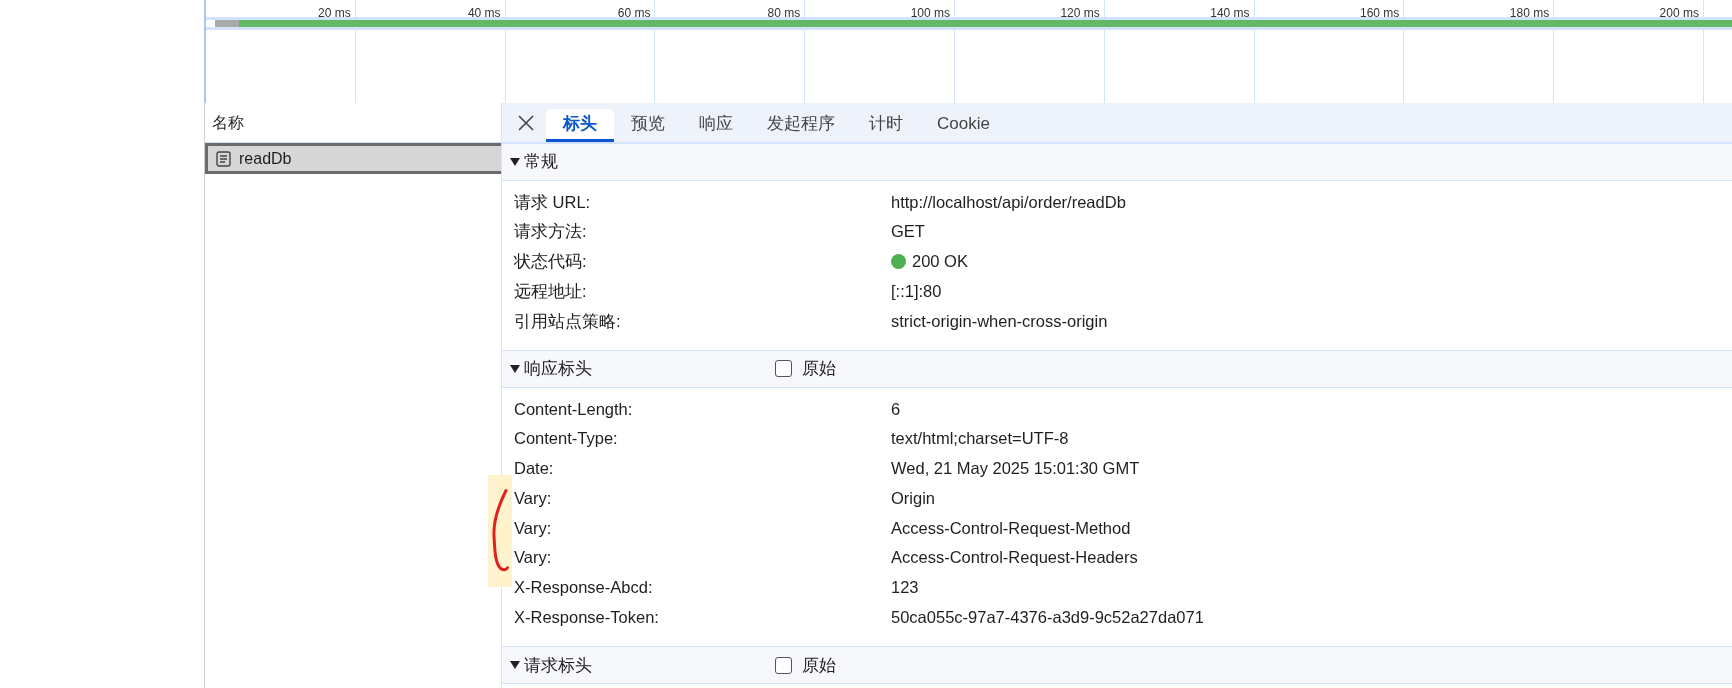  I want to click on tick-label: 100 ms, so click(930, 13).